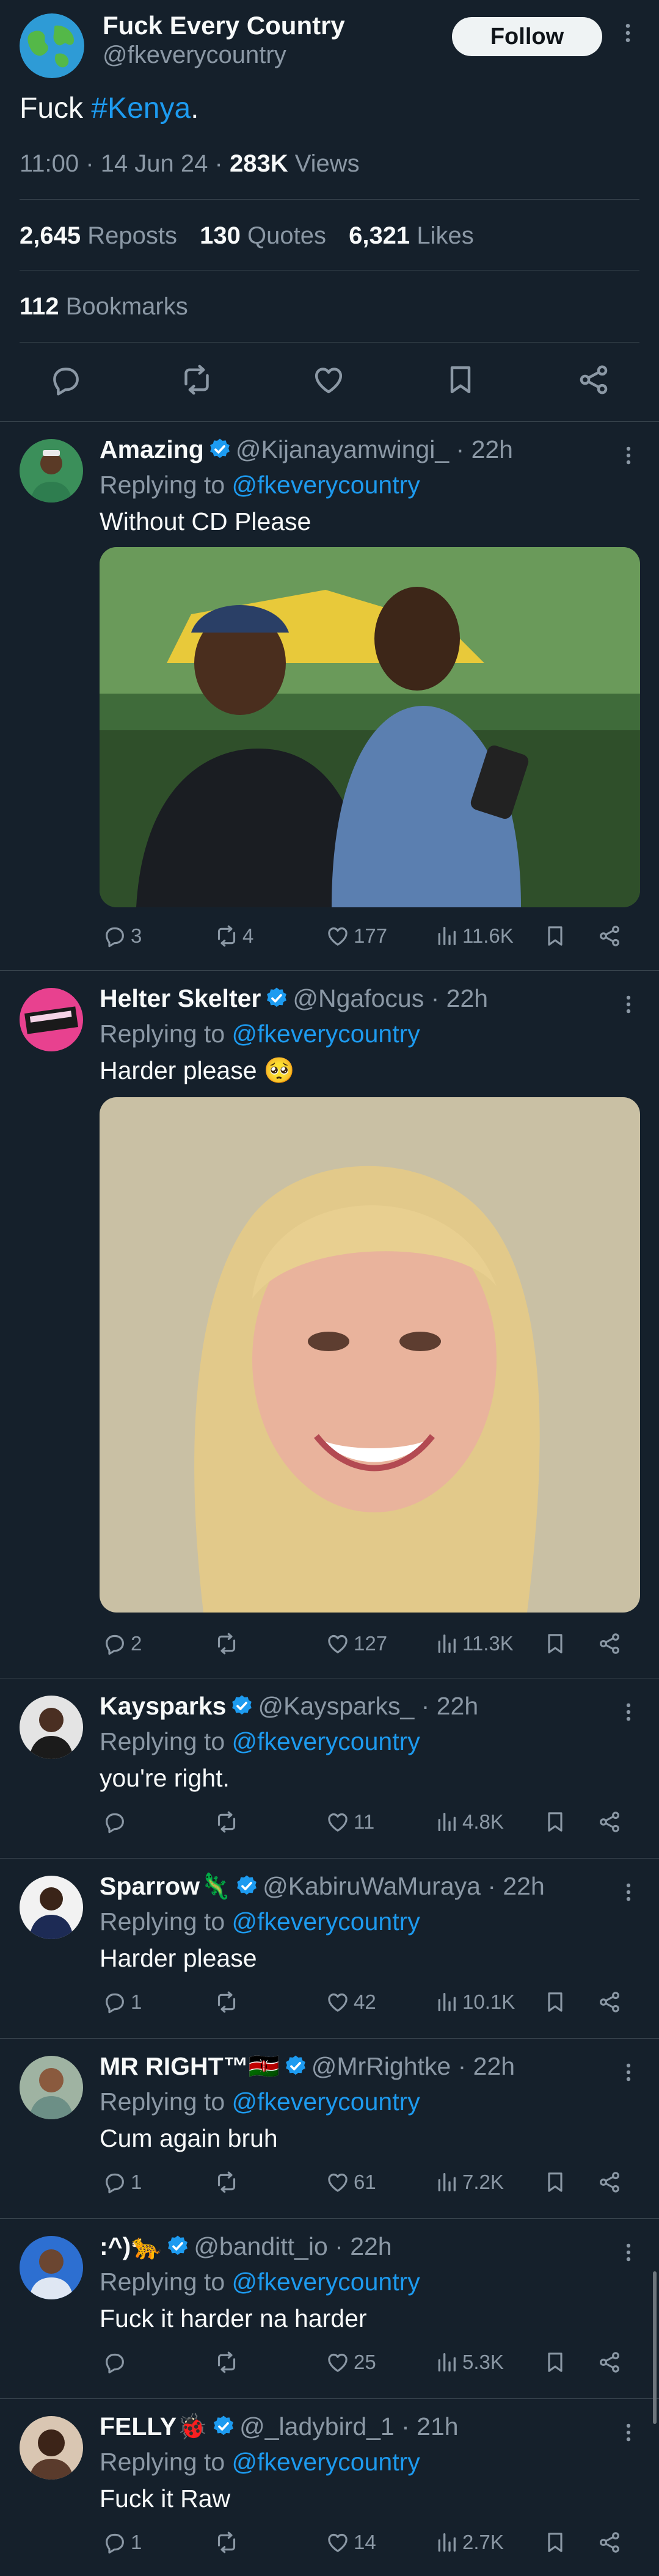  Describe the element at coordinates (224, 25) in the screenshot. I see `author-name: Fuck Every Country` at that location.